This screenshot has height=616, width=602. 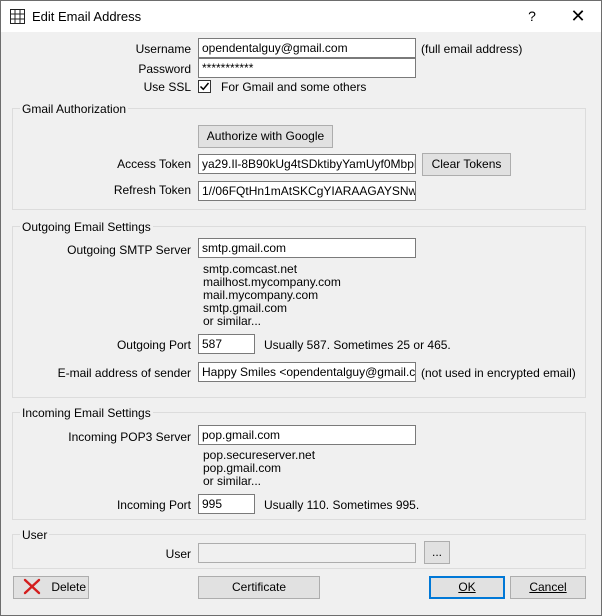 I want to click on access-token-field: ya29.Il-8B90kUg4tSDktibyYamUyf0MbpHuL2, so click(x=307, y=164).